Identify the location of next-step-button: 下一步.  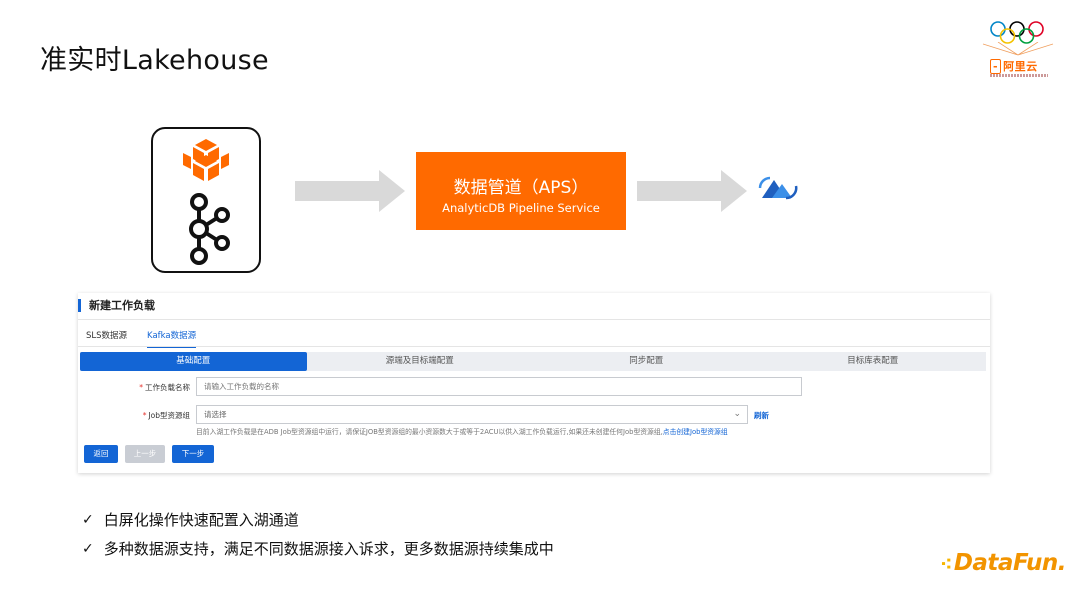
(193, 454).